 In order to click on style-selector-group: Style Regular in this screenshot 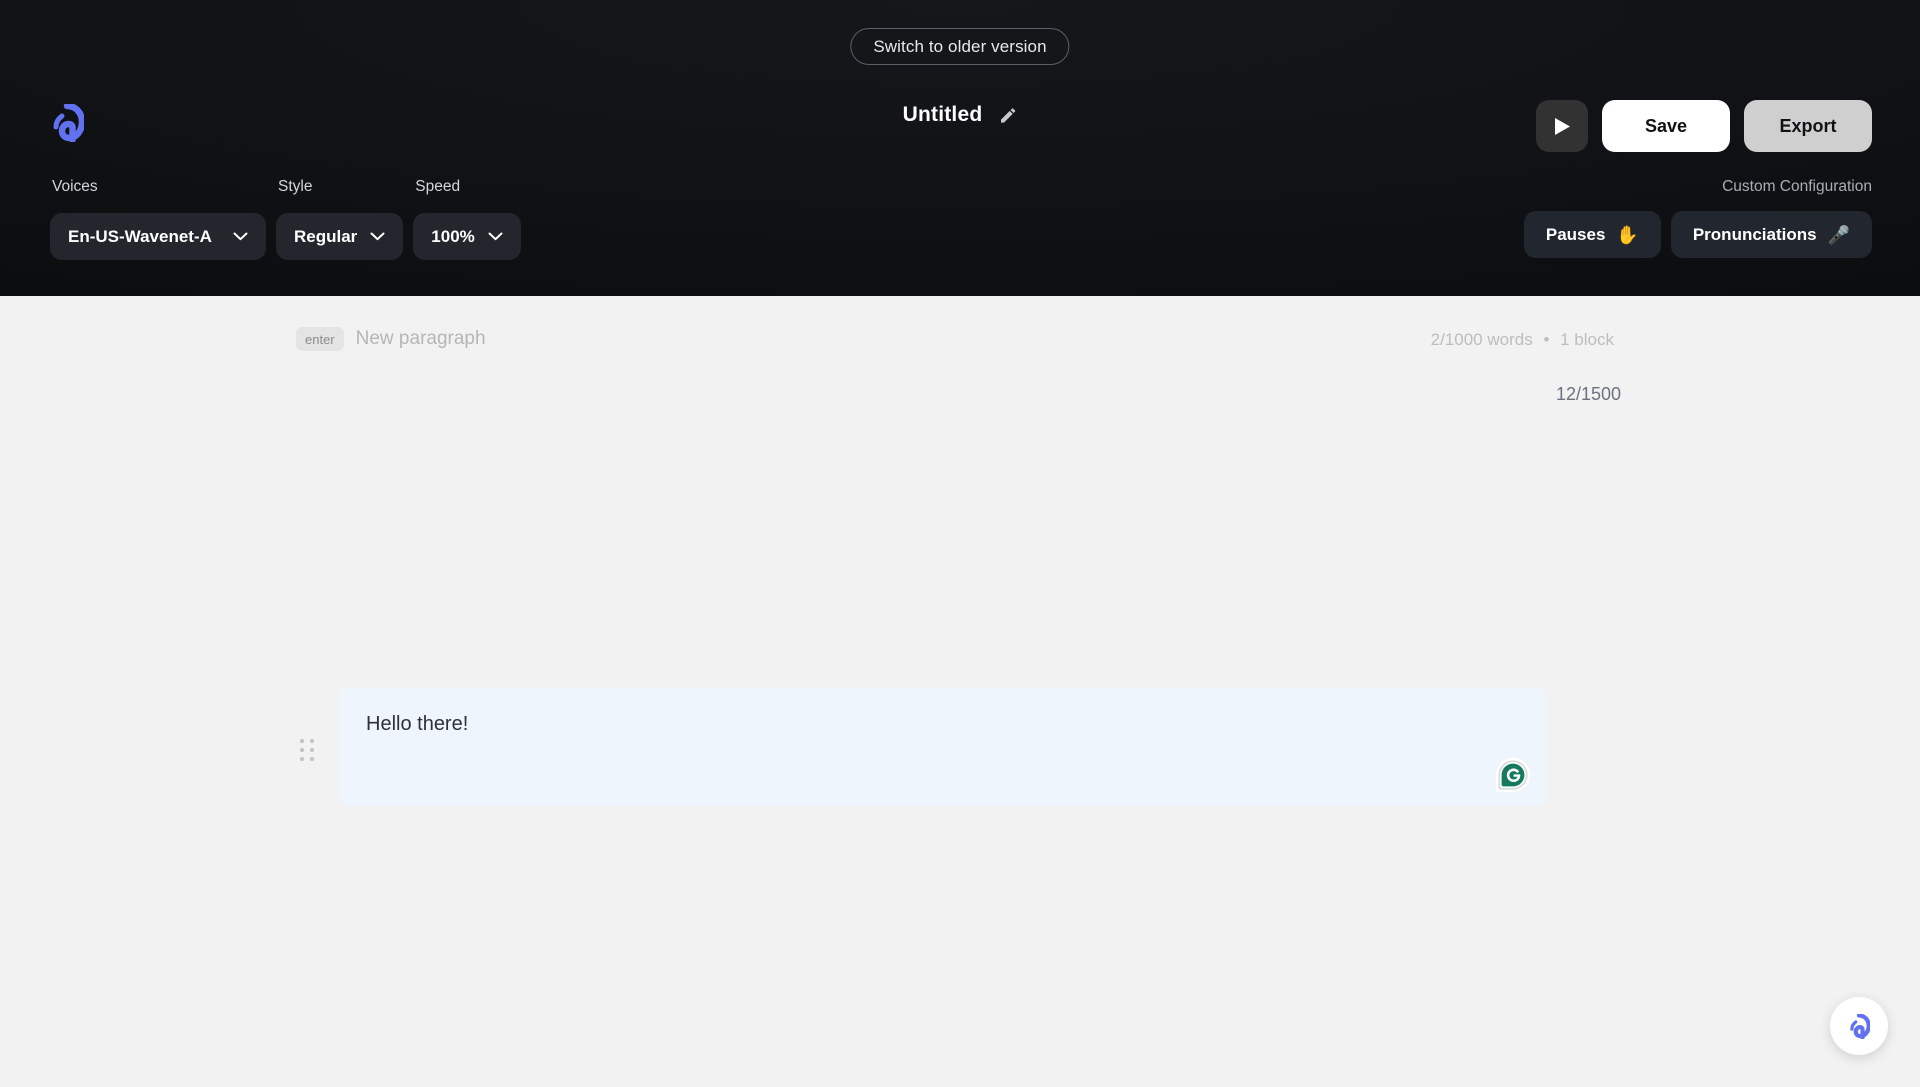, I will do `click(340, 219)`.